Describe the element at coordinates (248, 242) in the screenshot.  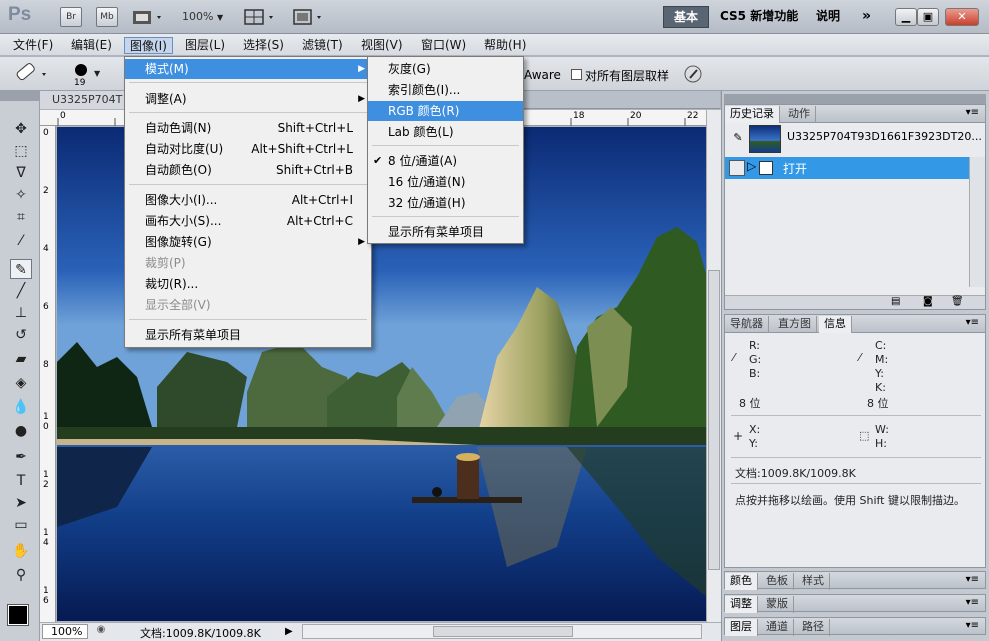
I see `menu-item-image-rotation: 图像旋转(G) ▶` at that location.